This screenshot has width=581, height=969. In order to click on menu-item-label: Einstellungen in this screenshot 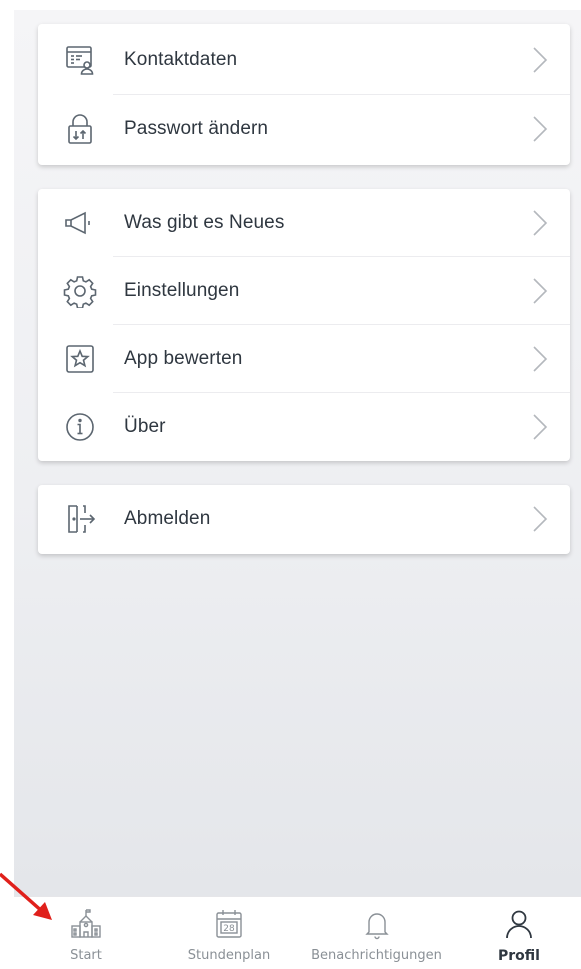, I will do `click(182, 290)`.